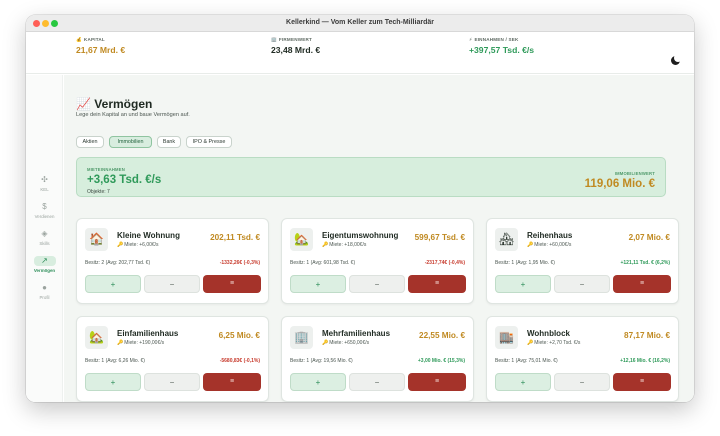 This screenshot has width=720, height=436. What do you see at coordinates (471, 39) in the screenshot?
I see `lightning-icon: ⚡` at bounding box center [471, 39].